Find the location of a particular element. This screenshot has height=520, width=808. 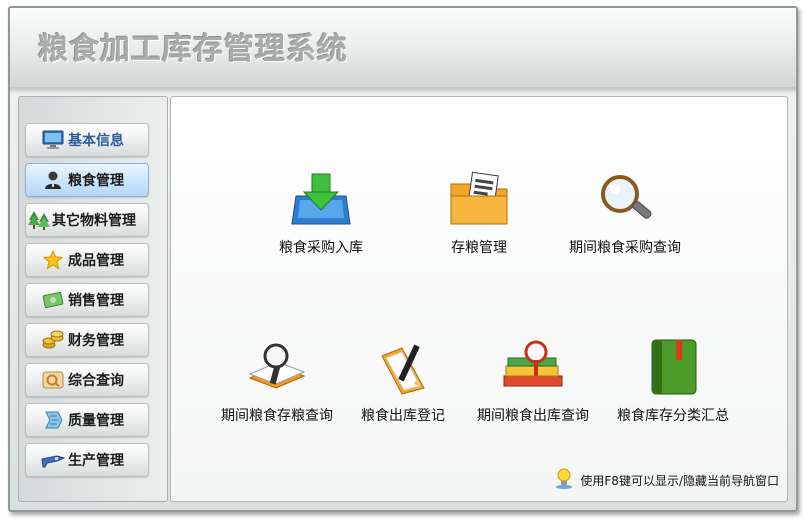

sidebar-item-label: 其它物料管理 is located at coordinates (94, 221).